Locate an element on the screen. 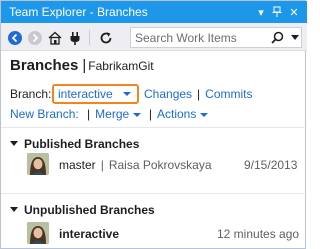 This screenshot has width=320, height=249. actions-row: New Branch: | Merge | Actions is located at coordinates (109, 114).